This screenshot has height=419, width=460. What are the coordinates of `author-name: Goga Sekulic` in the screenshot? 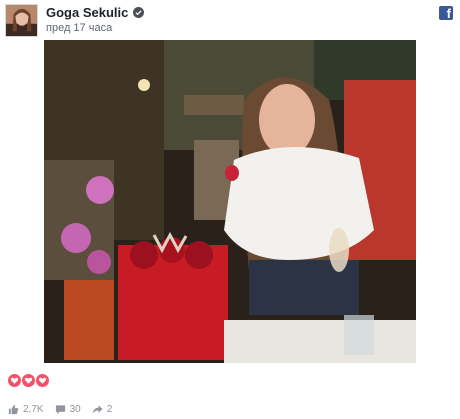 It's located at (87, 12).